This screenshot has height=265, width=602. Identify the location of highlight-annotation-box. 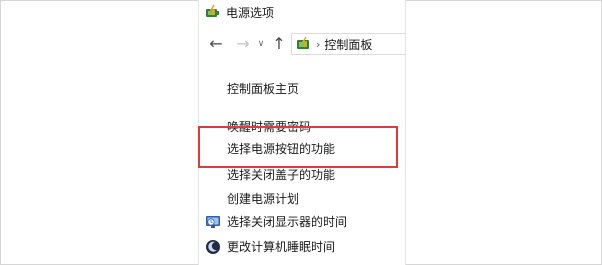
(298, 147).